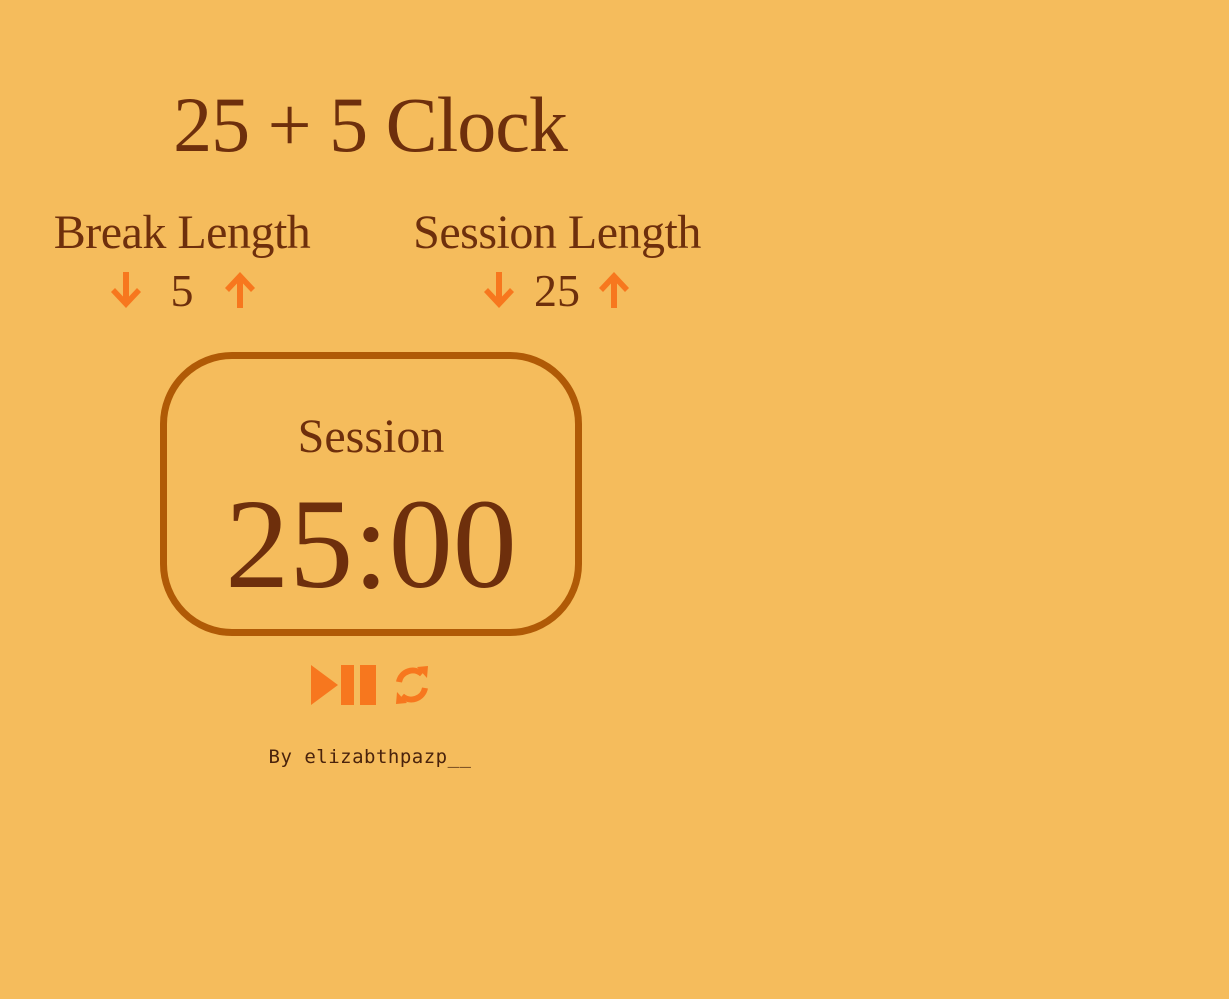 This screenshot has height=999, width=1229. I want to click on session-increment-button, so click(614, 290).